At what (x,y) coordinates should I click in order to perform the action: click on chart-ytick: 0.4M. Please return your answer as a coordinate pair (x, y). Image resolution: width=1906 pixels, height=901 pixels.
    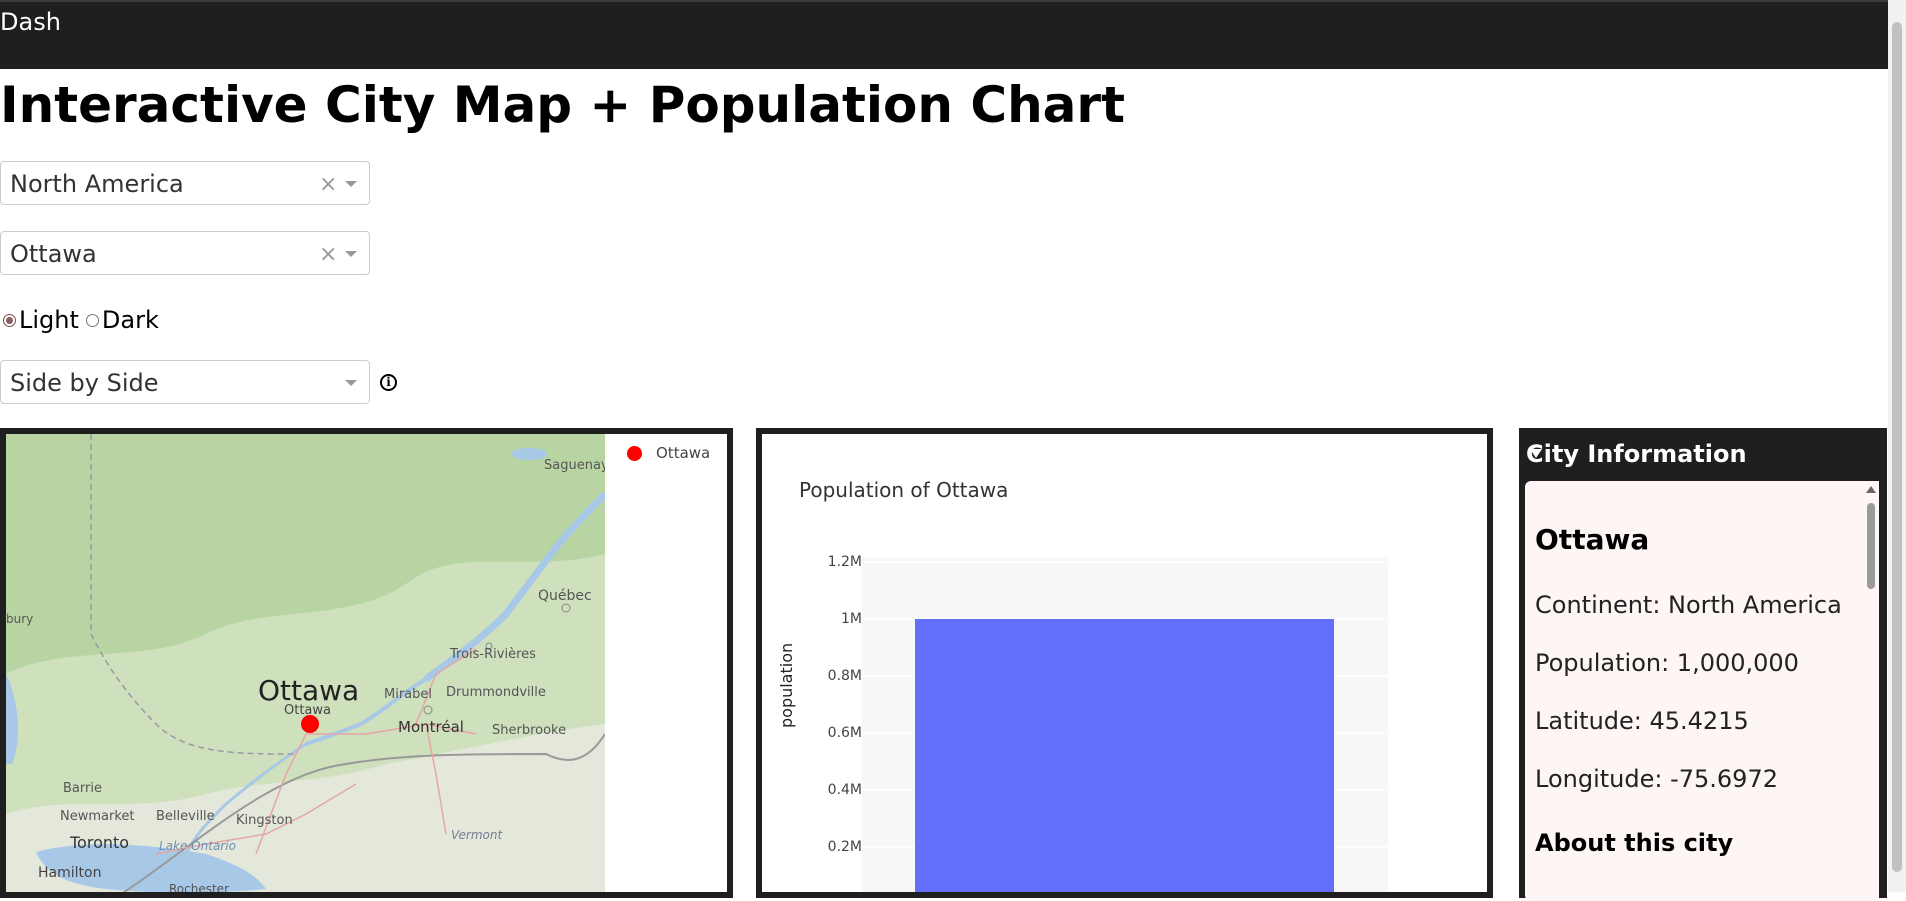
    Looking at the image, I should click on (844, 790).